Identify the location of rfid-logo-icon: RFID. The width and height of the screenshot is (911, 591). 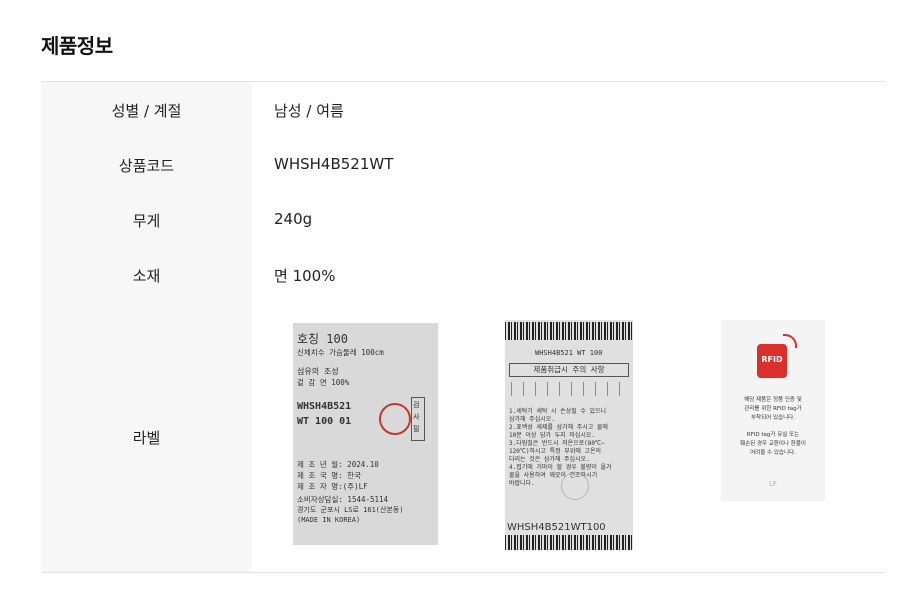
(772, 361).